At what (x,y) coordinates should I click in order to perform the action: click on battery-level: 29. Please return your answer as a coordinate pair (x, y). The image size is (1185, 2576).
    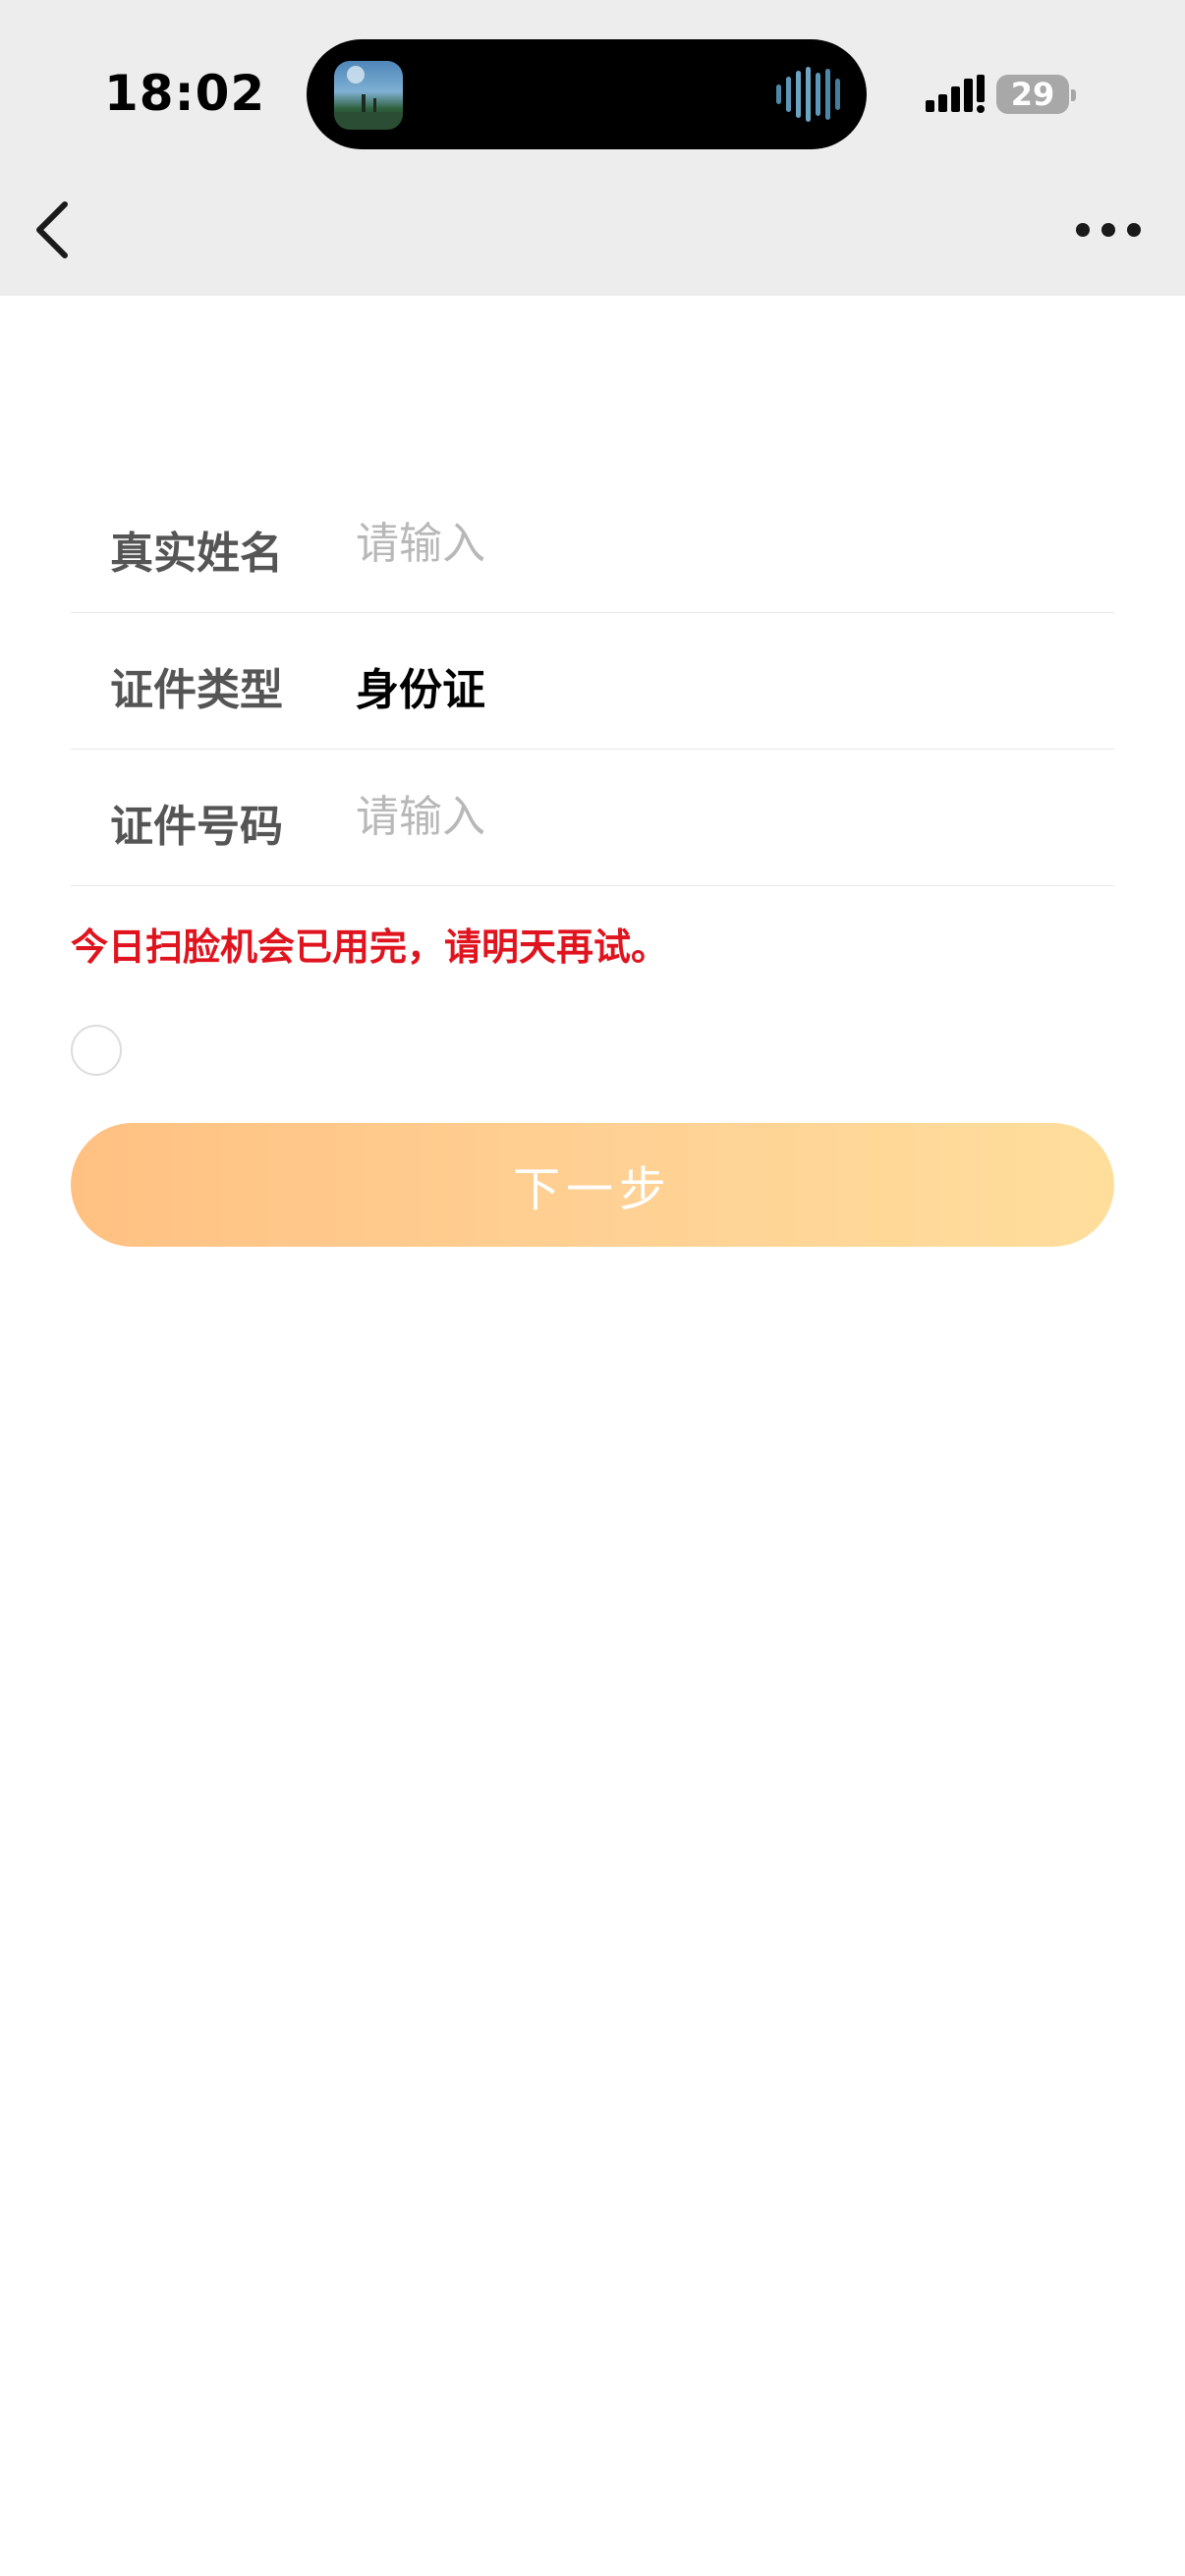
    Looking at the image, I should click on (1033, 94).